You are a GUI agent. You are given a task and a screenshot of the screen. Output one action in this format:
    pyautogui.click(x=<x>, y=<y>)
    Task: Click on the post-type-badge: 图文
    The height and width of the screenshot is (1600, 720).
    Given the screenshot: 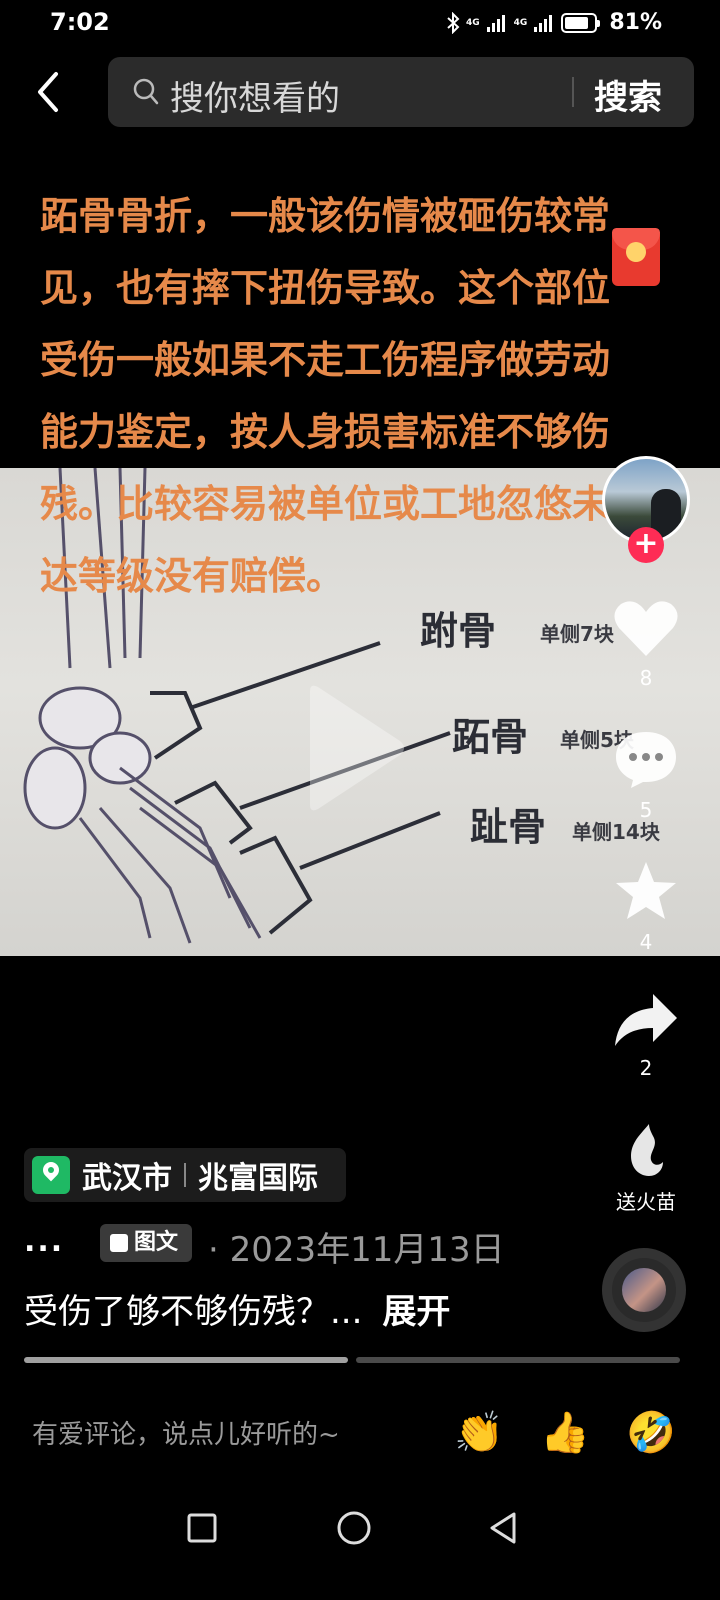 What is the action you would take?
    pyautogui.click(x=146, y=1243)
    